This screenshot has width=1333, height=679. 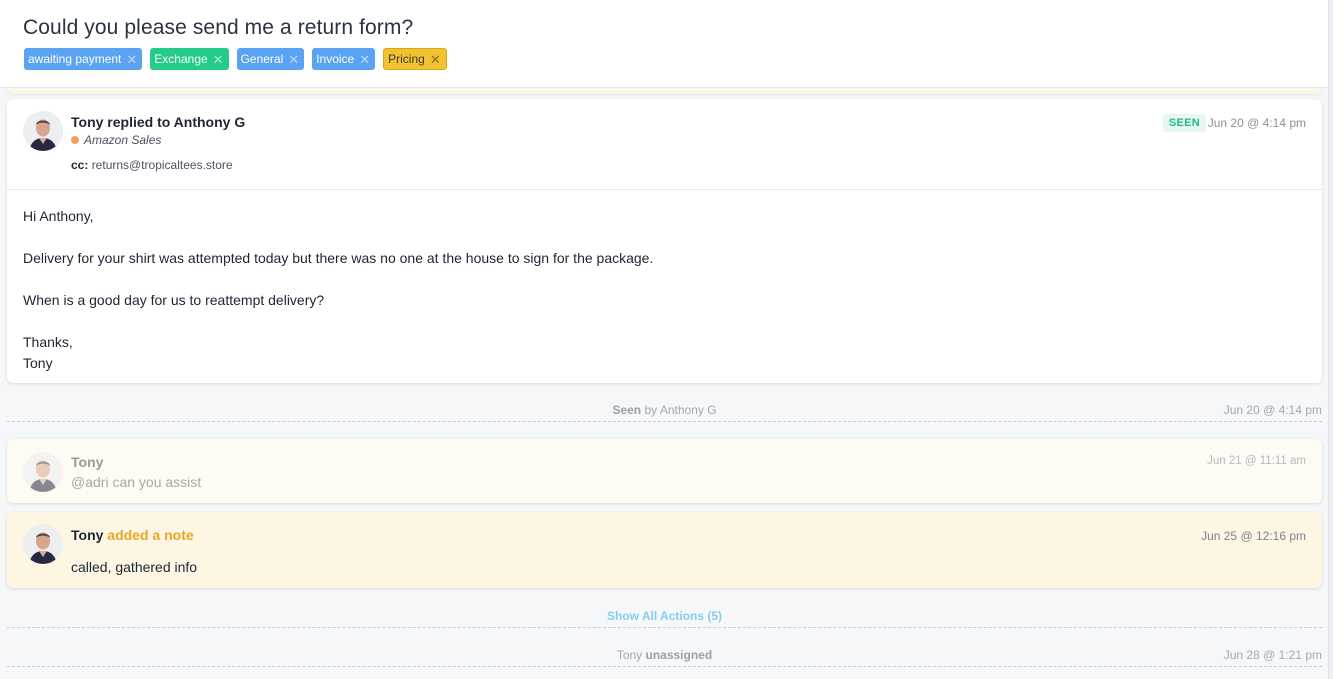 I want to click on comment-timestamp: Jun 21 @ 11:11 am, so click(x=1256, y=461).